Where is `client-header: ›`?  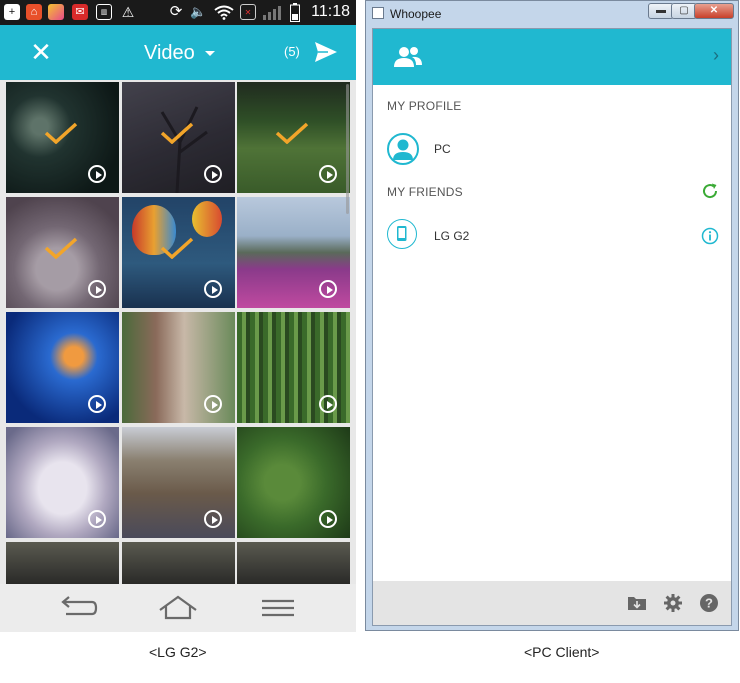
client-header: › is located at coordinates (552, 57).